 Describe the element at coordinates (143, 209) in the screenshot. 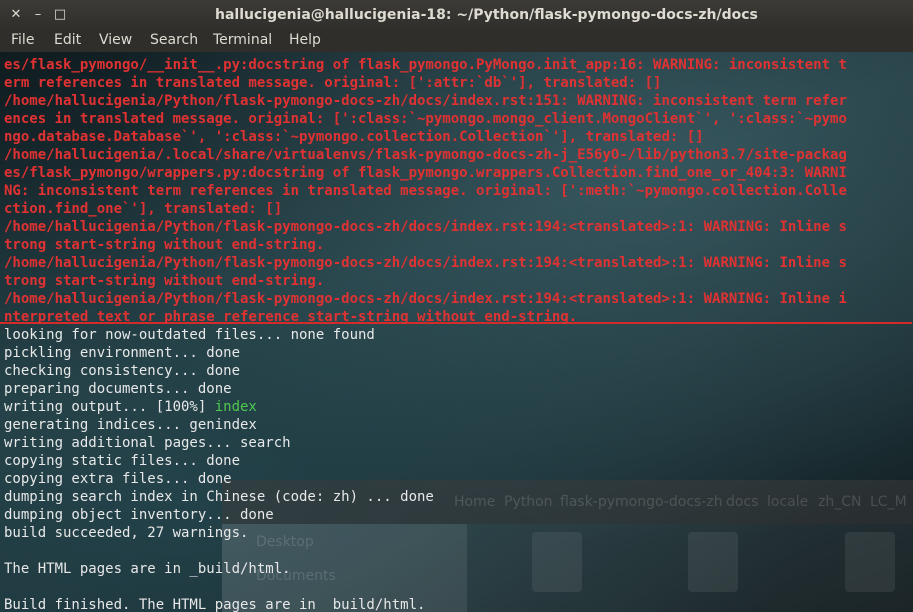

I see `warning-line: ction.find_one`'], translated: []` at that location.